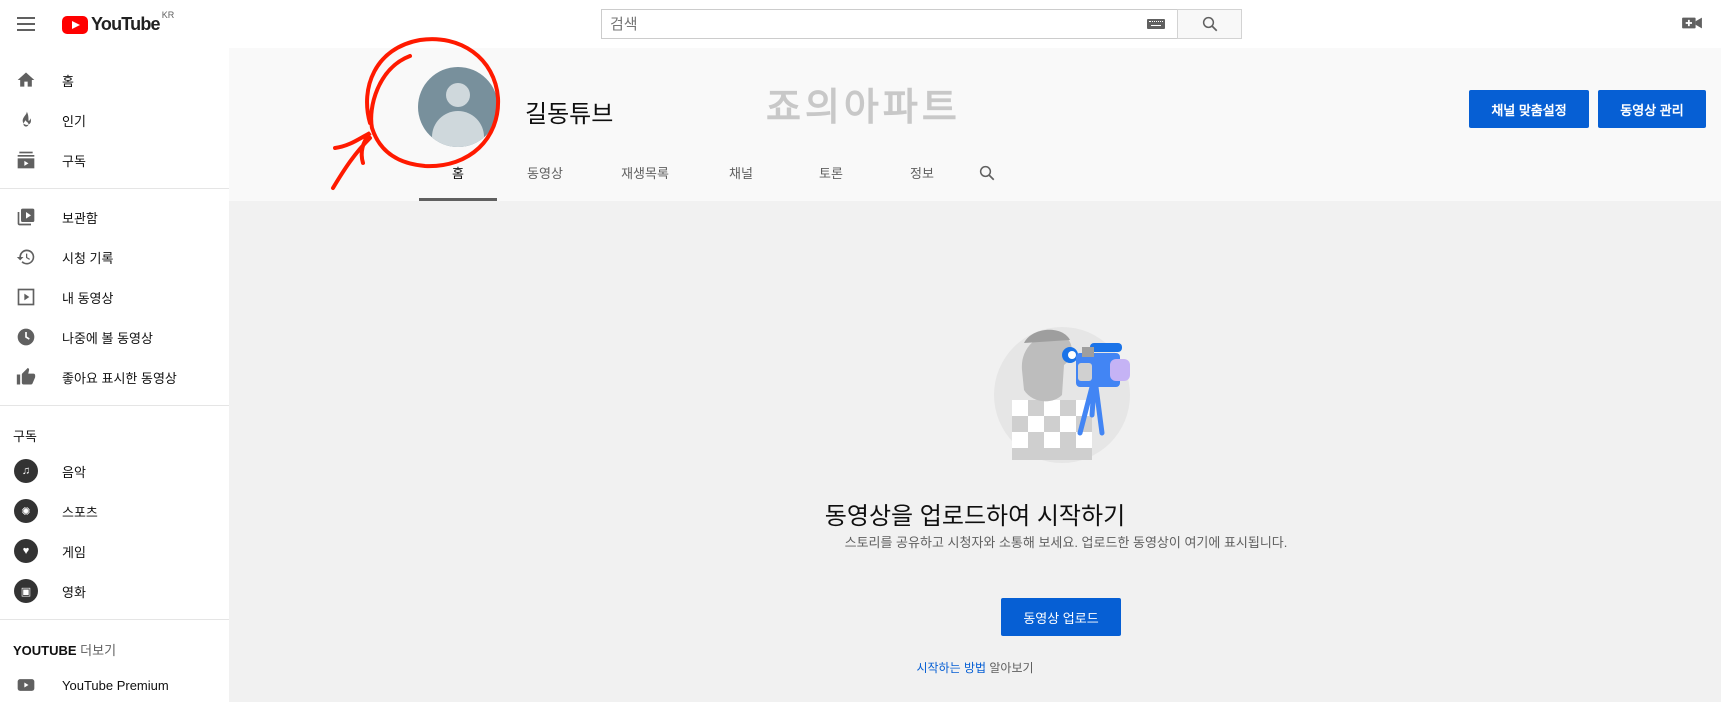 Image resolution: width=1721 pixels, height=702 pixels. Describe the element at coordinates (25, 436) in the screenshot. I see `subscriptions-heading: 구독` at that location.